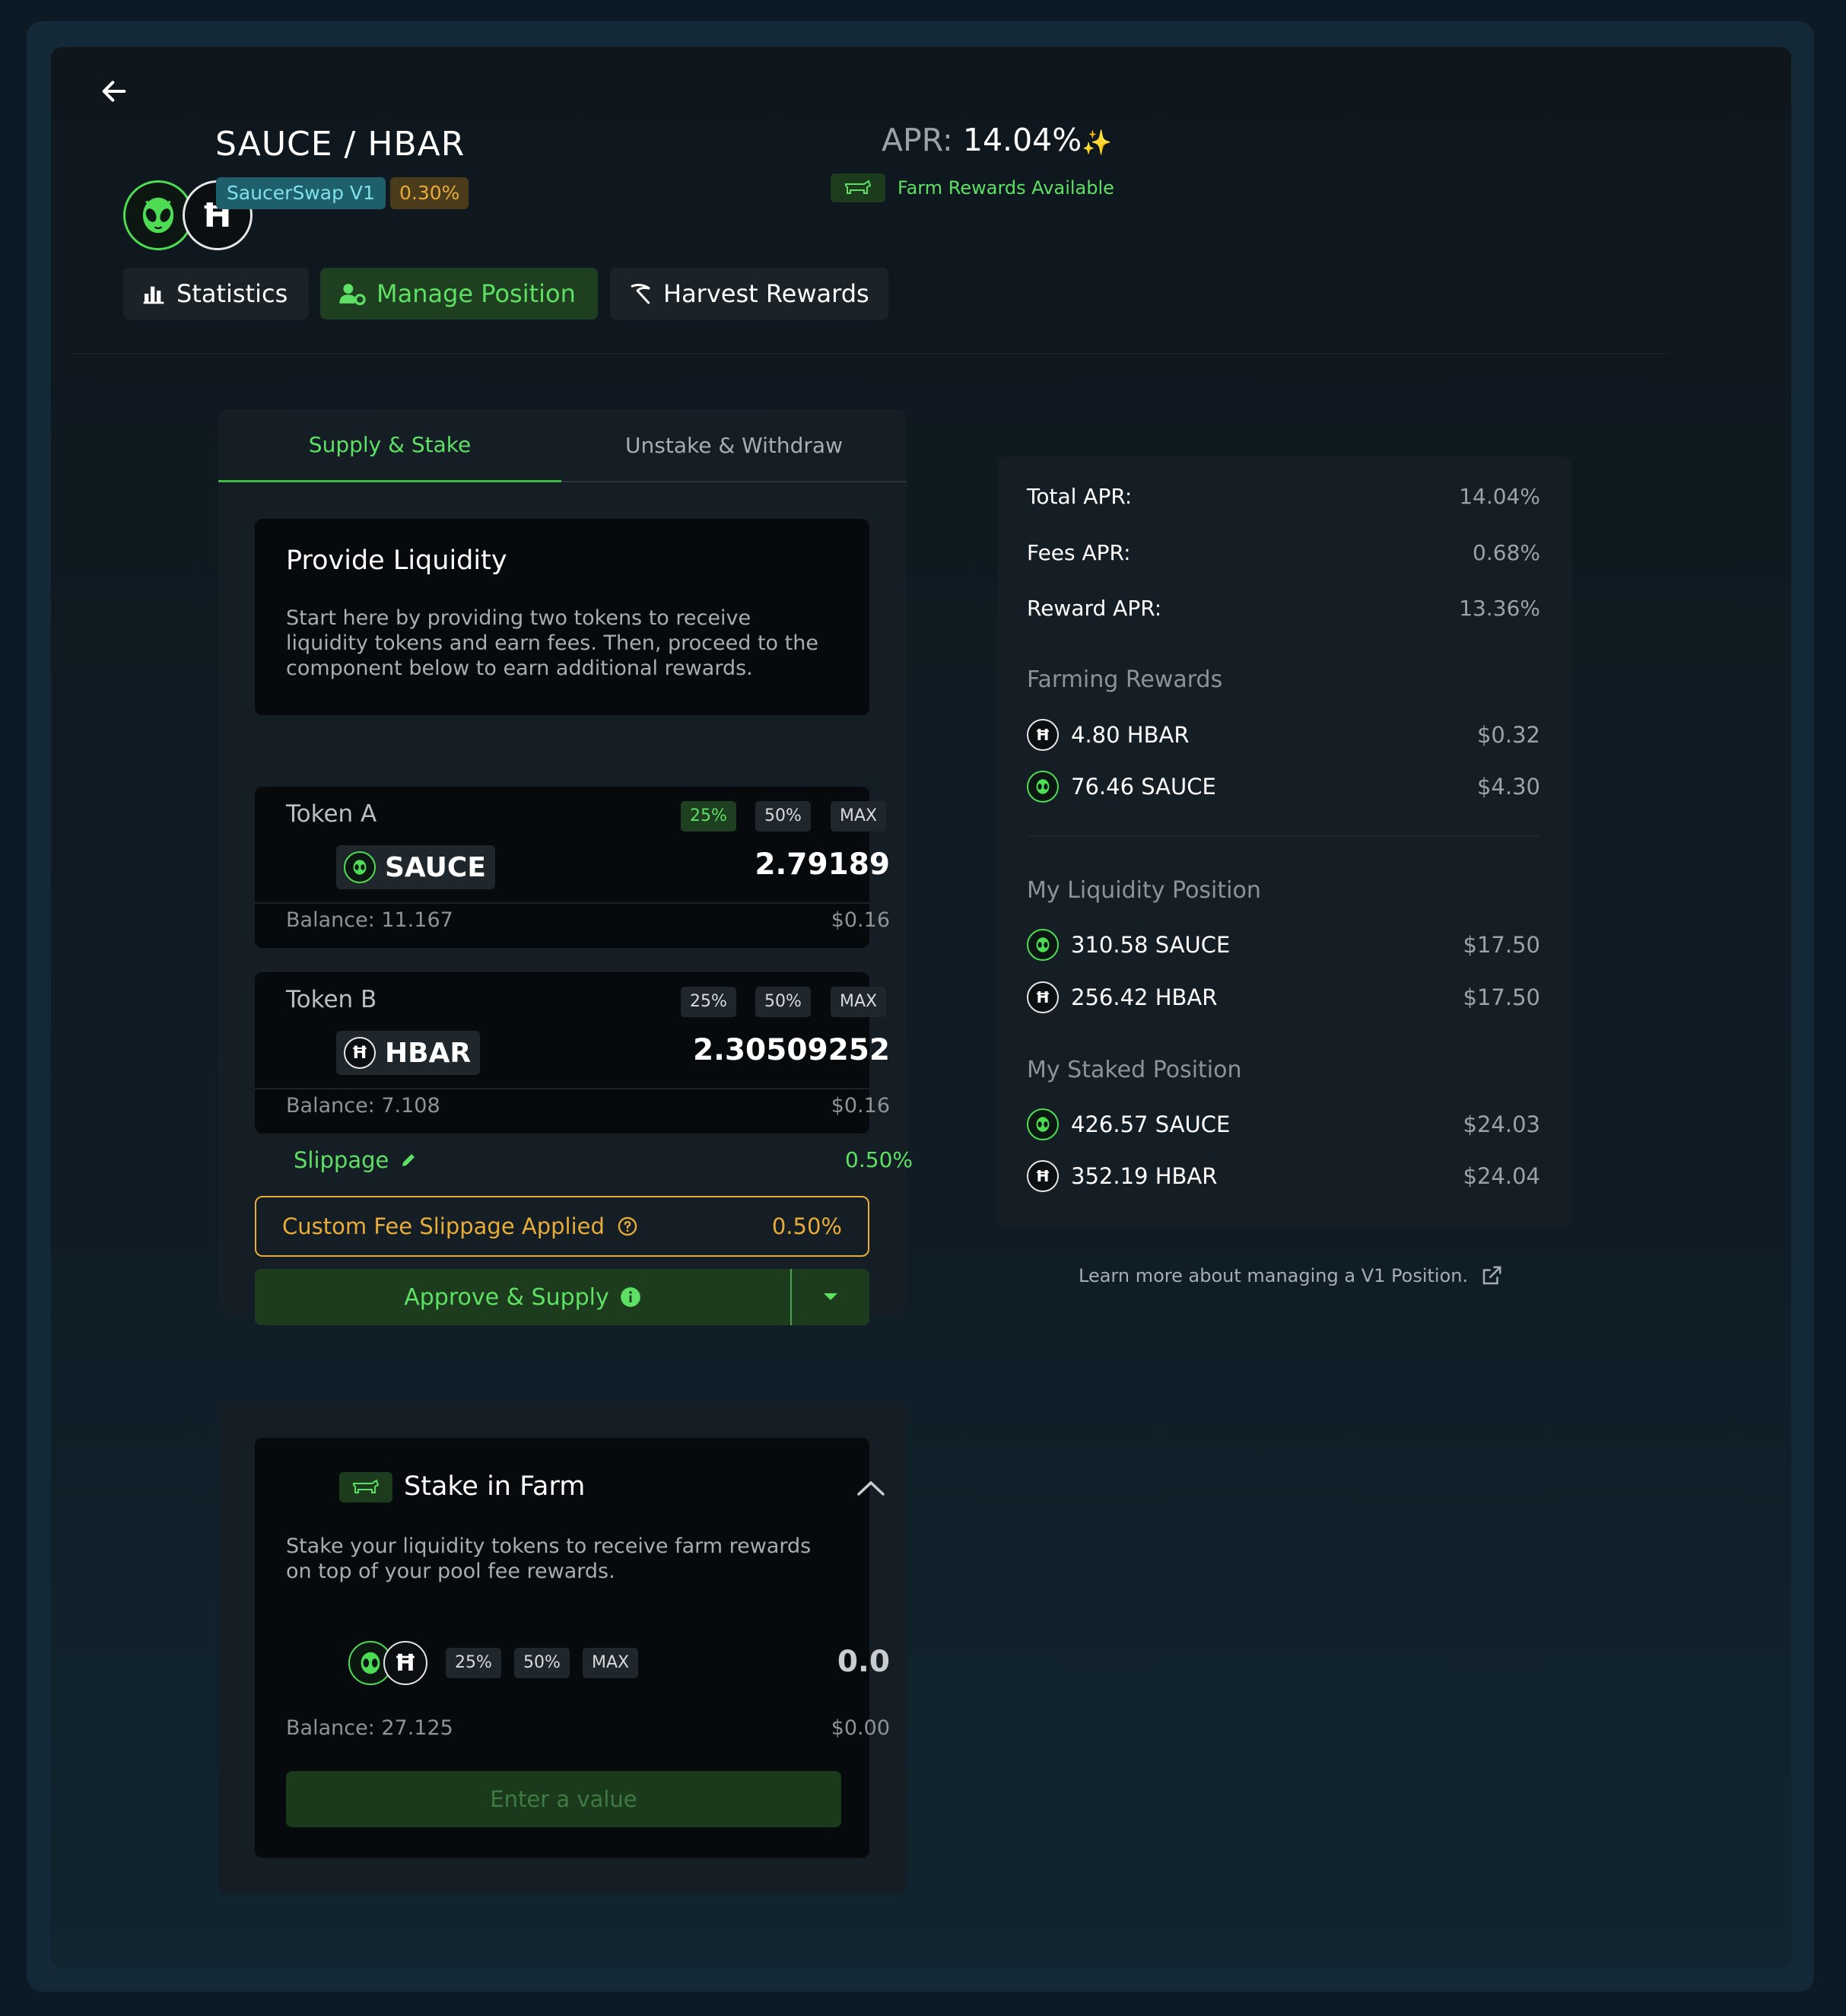 The height and width of the screenshot is (2016, 1846). What do you see at coordinates (1283, 552) in the screenshot?
I see `fees-apr-row: Fees APR: 0.68%` at bounding box center [1283, 552].